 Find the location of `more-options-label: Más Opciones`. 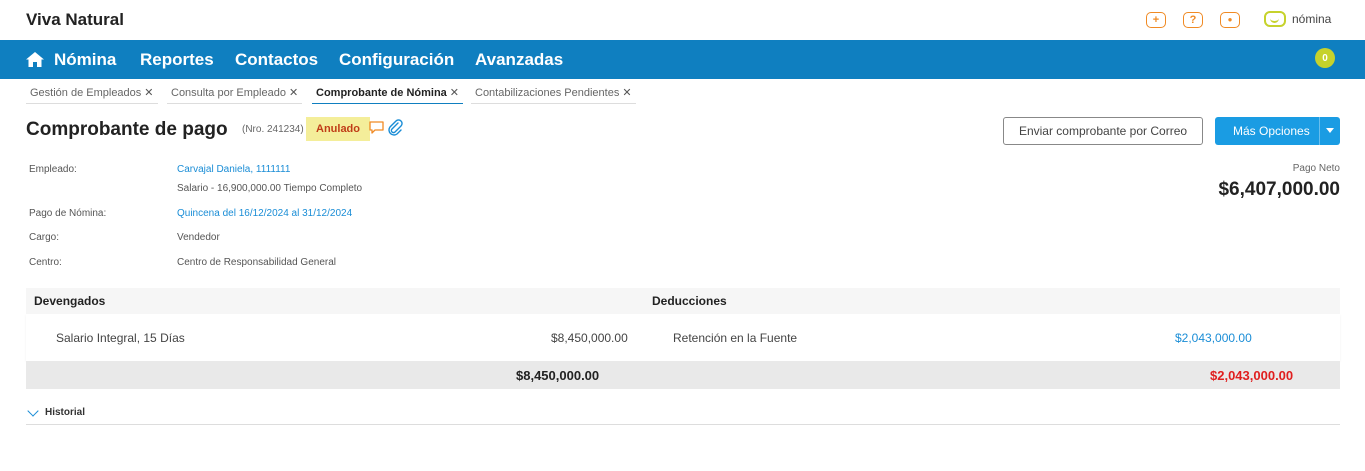

more-options-label: Más Opciones is located at coordinates (1271, 131).